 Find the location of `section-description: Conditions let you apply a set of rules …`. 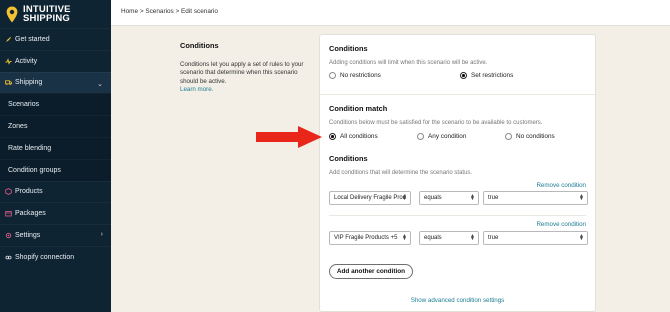

section-description: Conditions let you apply a set of rules … is located at coordinates (242, 73).